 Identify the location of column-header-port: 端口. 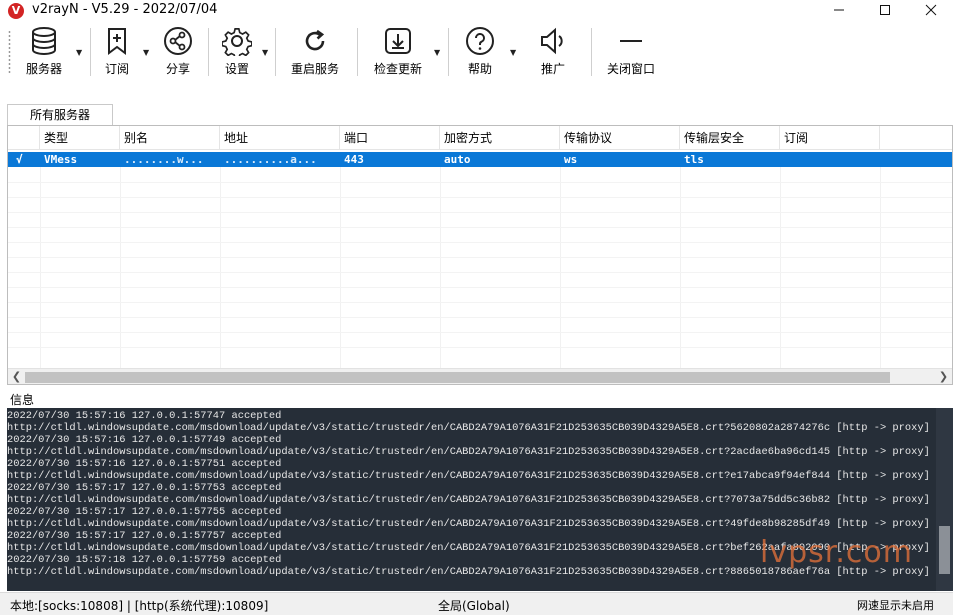
(390, 138).